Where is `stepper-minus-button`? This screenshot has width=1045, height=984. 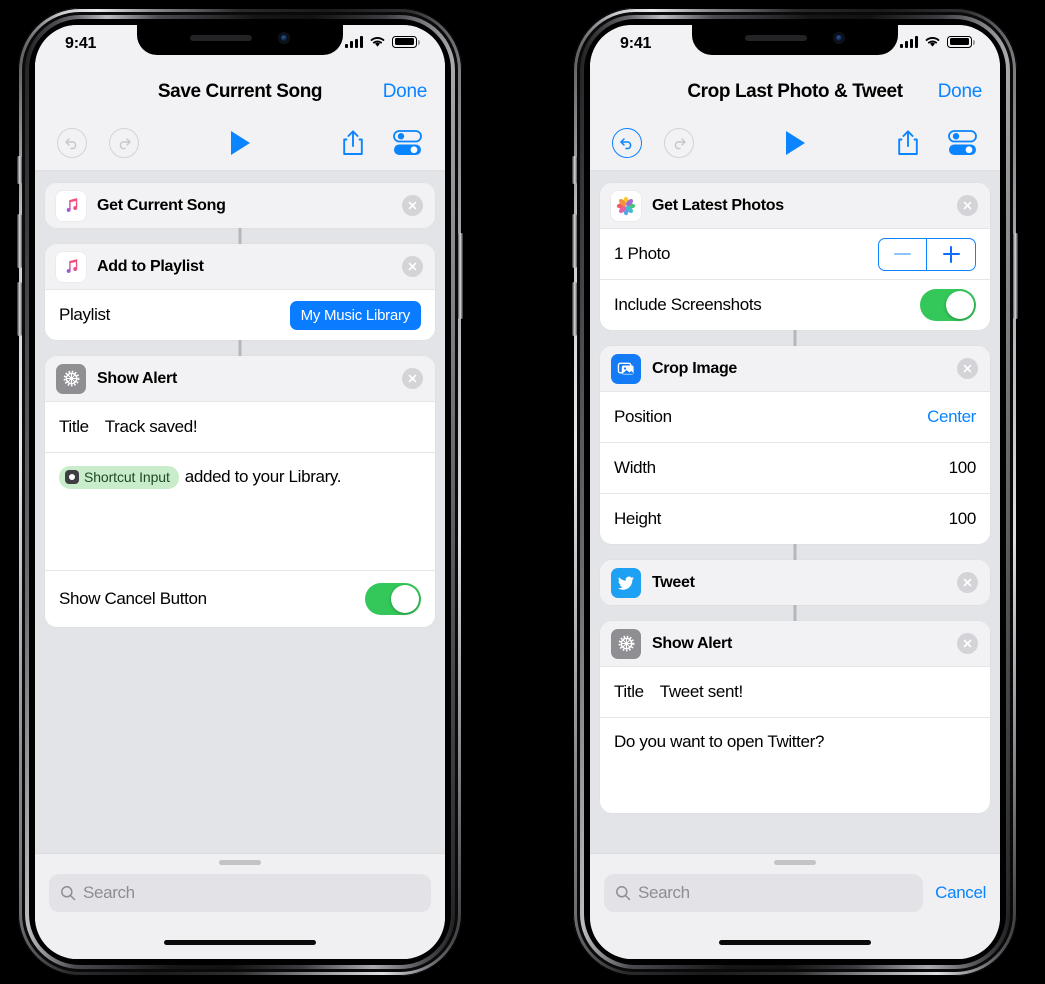
stepper-minus-button is located at coordinates (903, 254).